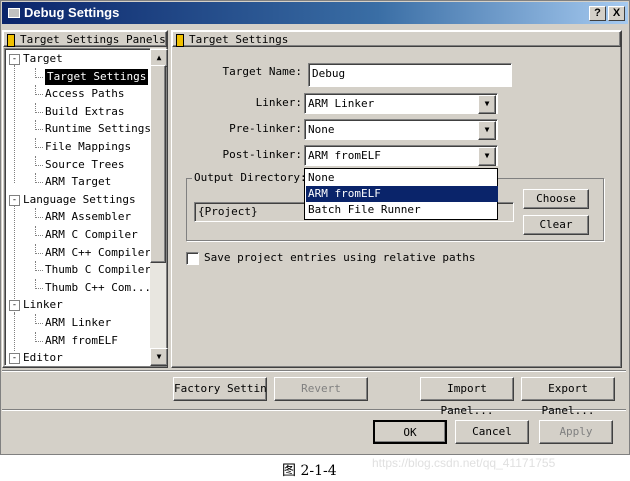 The image size is (630, 481). Describe the element at coordinates (402, 178) in the screenshot. I see `dropdown-option-none: None` at that location.